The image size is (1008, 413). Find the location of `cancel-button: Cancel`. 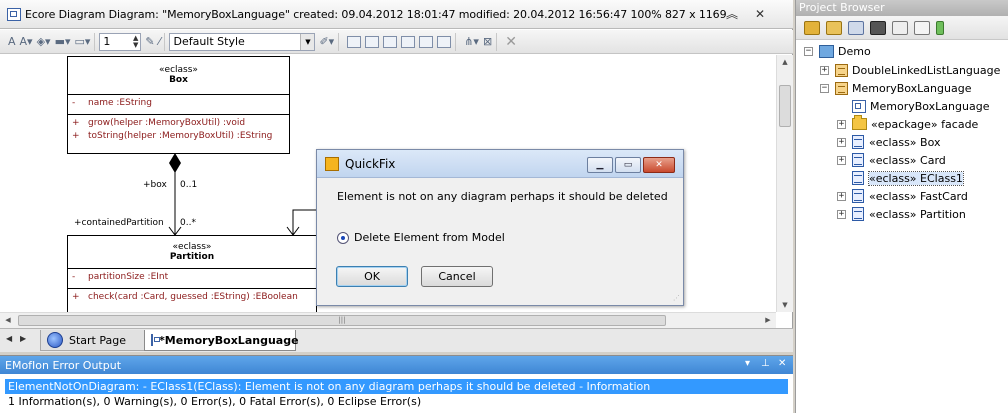

cancel-button: Cancel is located at coordinates (457, 276).